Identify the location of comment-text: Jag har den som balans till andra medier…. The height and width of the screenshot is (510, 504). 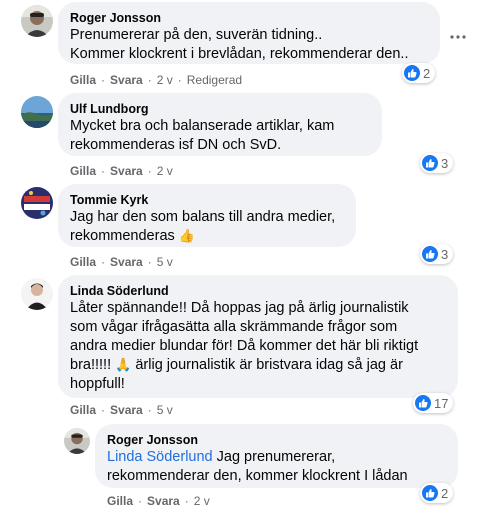
(203, 226).